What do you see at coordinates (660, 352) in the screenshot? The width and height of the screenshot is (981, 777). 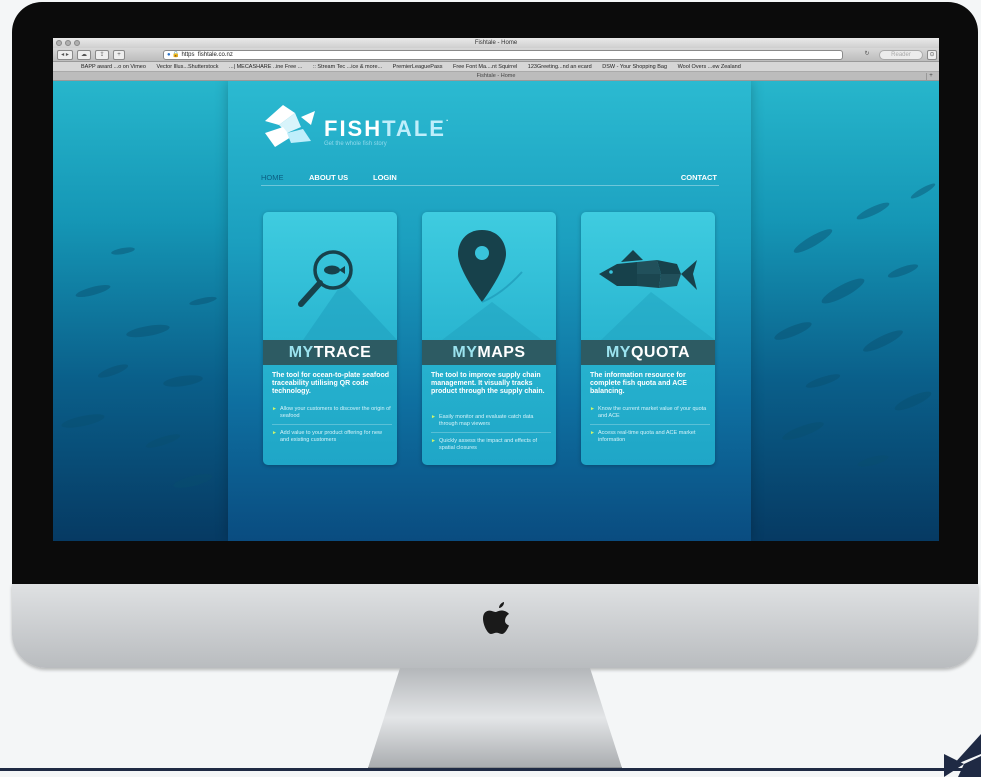 I see `myquota-title-name: QUOTA` at bounding box center [660, 352].